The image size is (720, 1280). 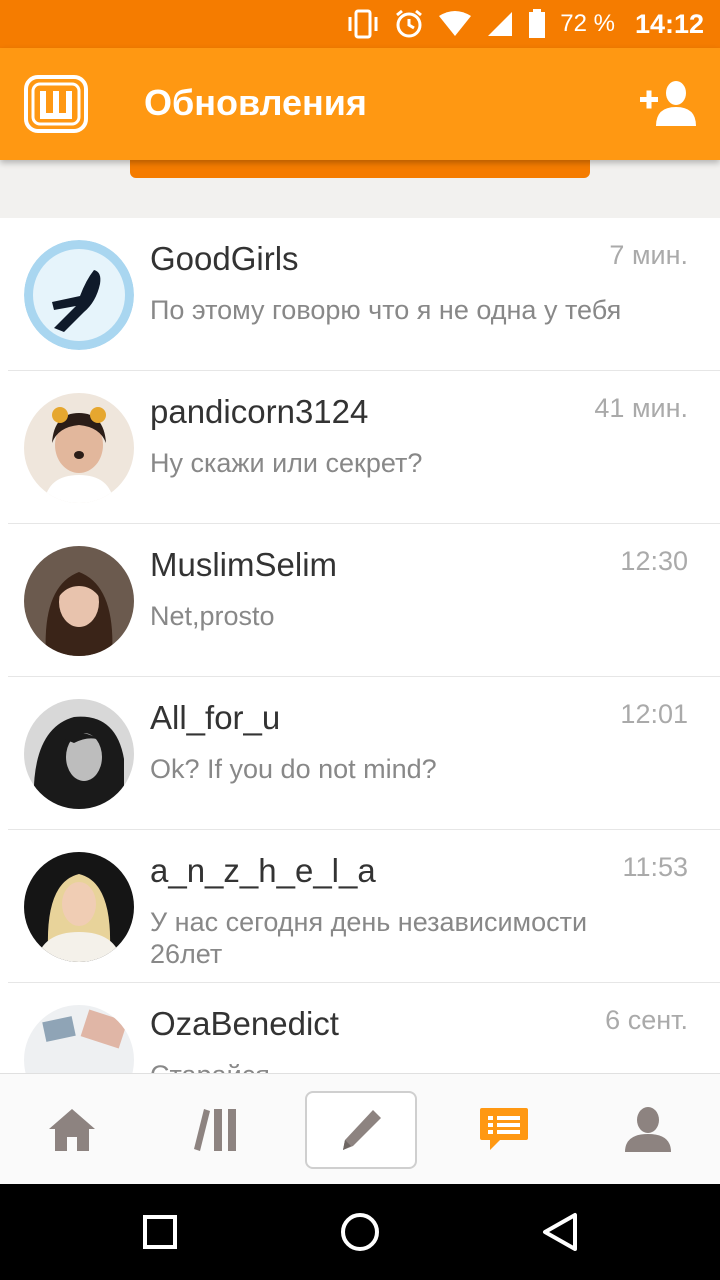 I want to click on conversation-preview: Старайся, so click(x=400, y=1066).